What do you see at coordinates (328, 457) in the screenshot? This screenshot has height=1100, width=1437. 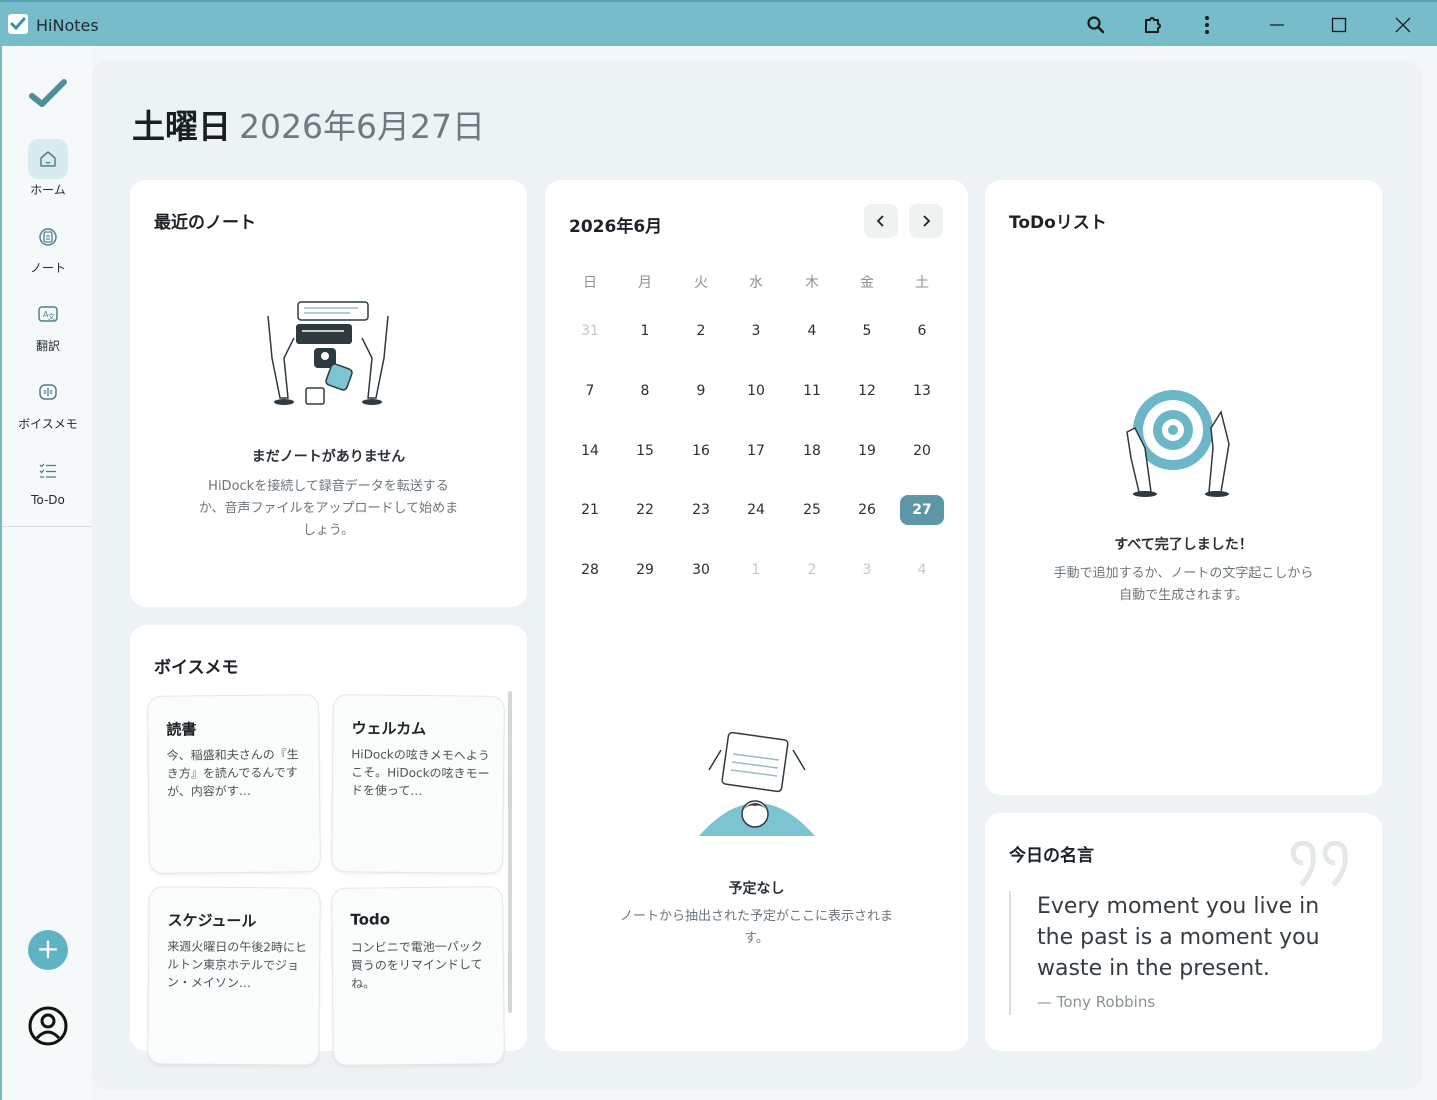 I see `notes-empty-title: まだノートがありません` at bounding box center [328, 457].